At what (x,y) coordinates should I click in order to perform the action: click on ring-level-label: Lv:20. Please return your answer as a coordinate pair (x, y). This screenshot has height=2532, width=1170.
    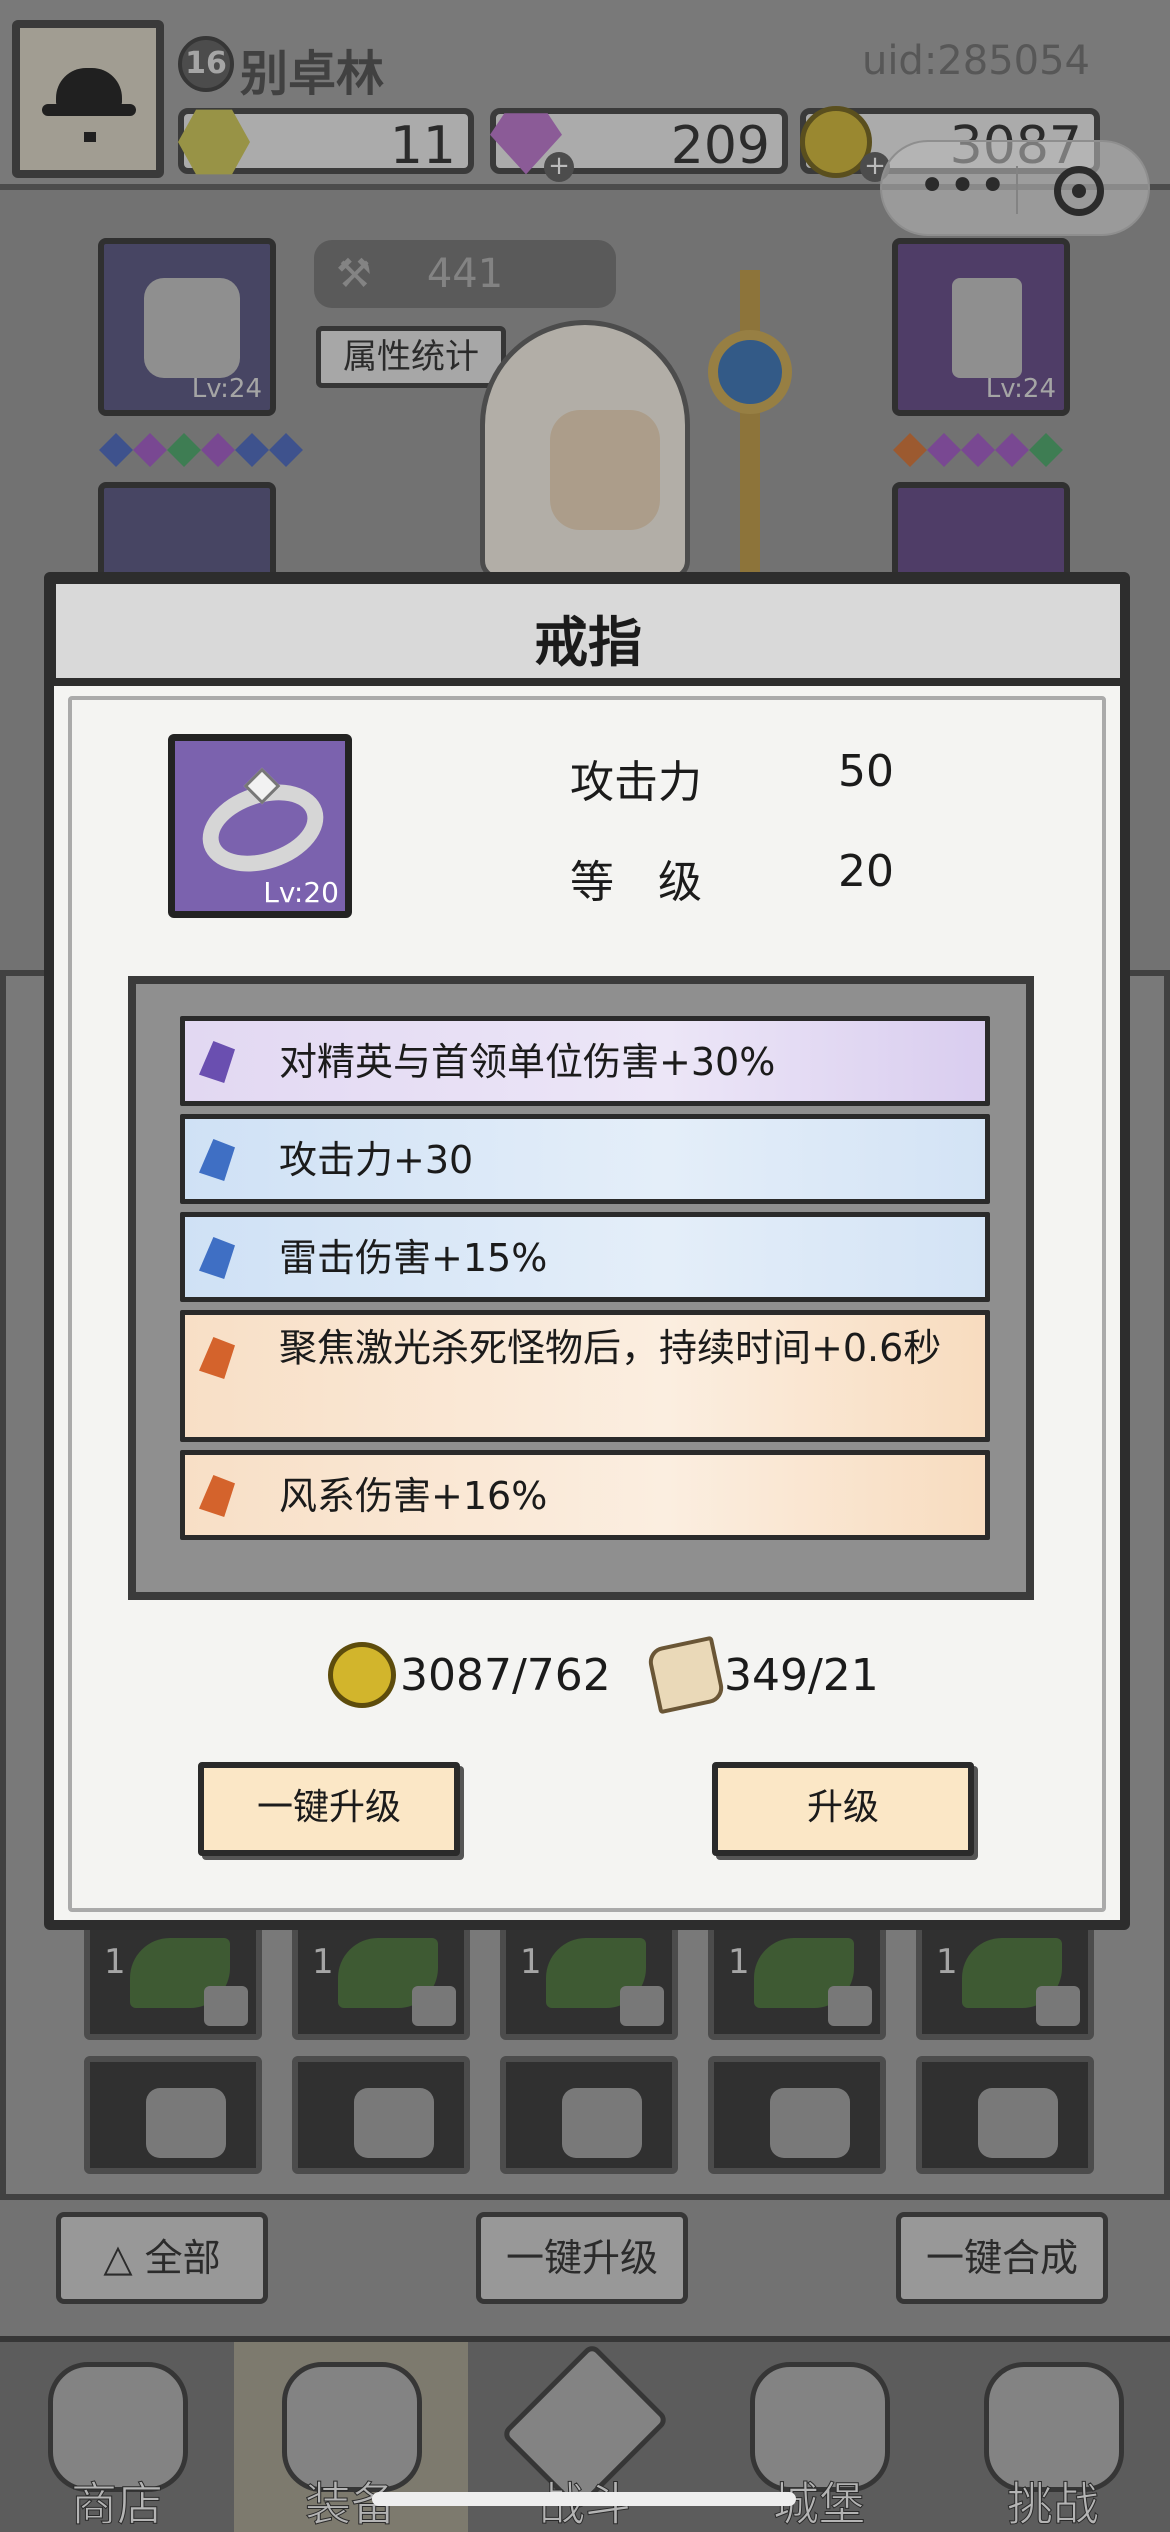
    Looking at the image, I should click on (301, 892).